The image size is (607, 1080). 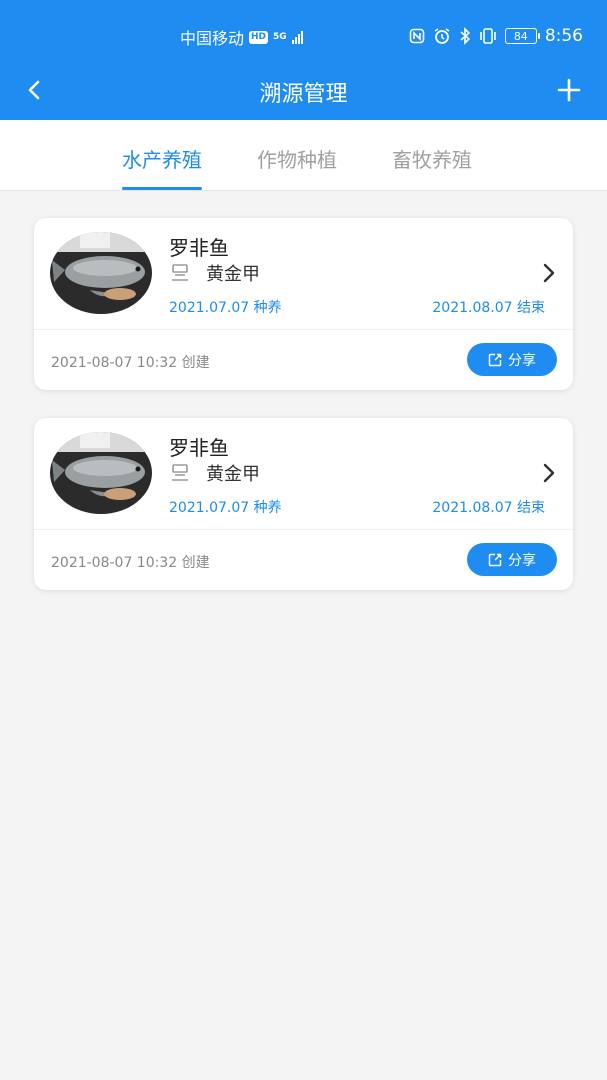 What do you see at coordinates (563, 36) in the screenshot?
I see `clock: 8:56` at bounding box center [563, 36].